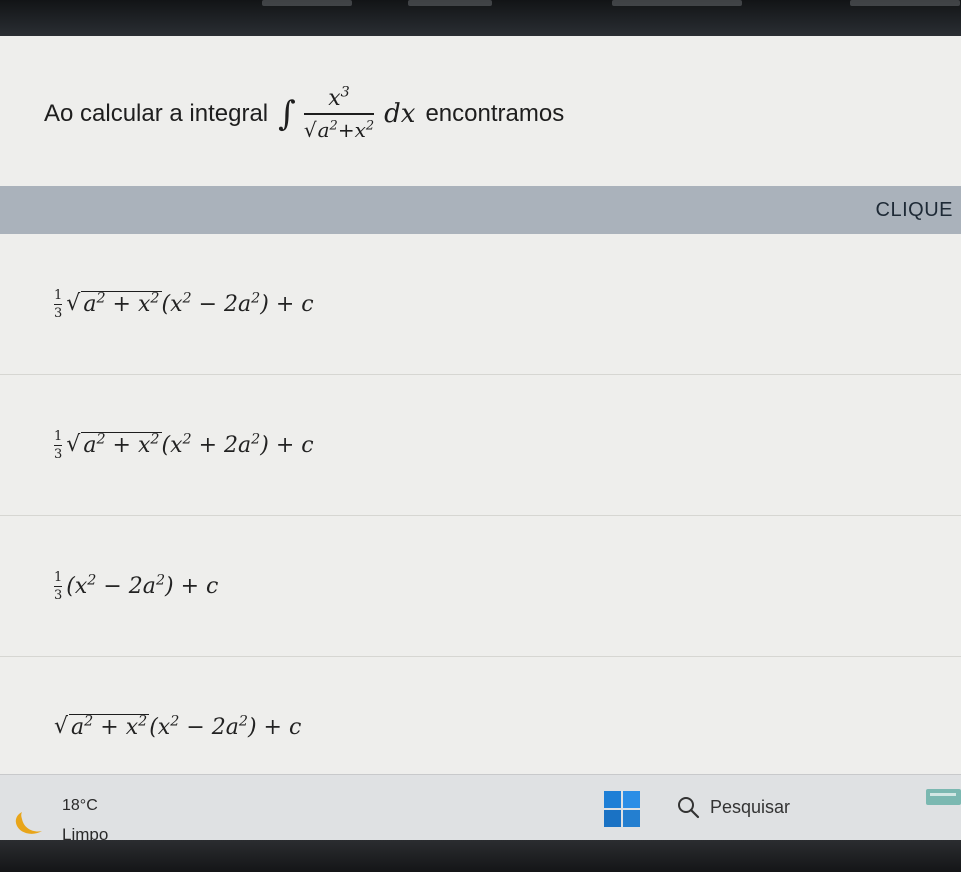  What do you see at coordinates (942, 797) in the screenshot?
I see `tray-app-icon` at bounding box center [942, 797].